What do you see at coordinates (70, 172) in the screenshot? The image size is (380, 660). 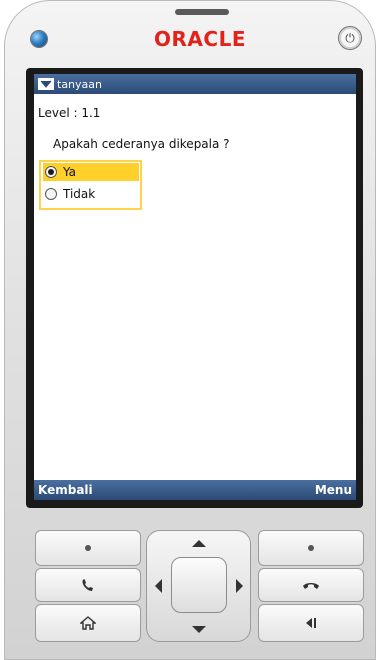 I see `option-ya-label: Ya` at bounding box center [70, 172].